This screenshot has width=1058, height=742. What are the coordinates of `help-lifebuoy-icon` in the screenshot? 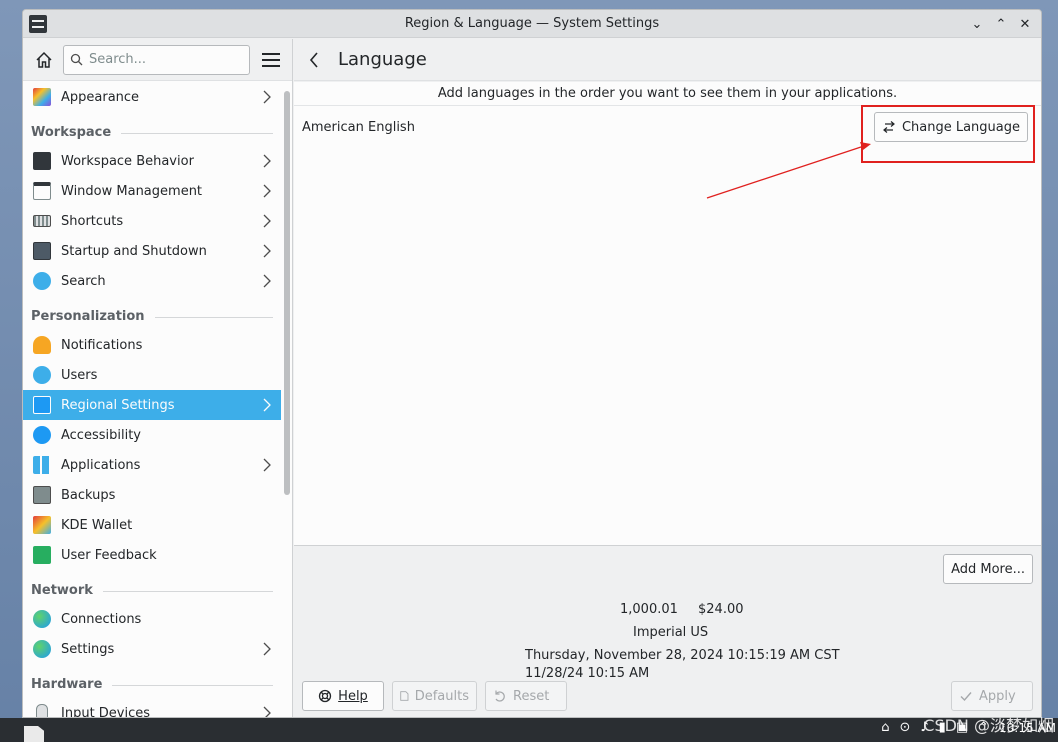 It's located at (325, 696).